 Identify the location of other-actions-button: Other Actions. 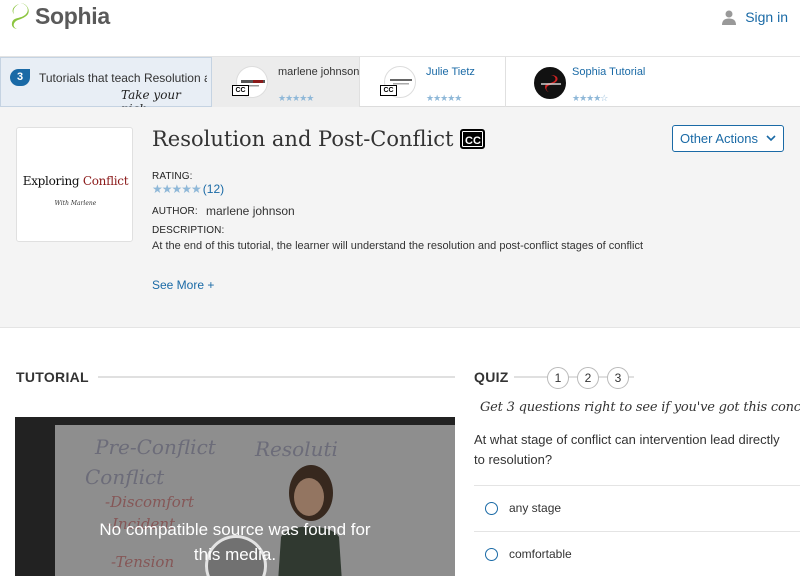
(728, 138).